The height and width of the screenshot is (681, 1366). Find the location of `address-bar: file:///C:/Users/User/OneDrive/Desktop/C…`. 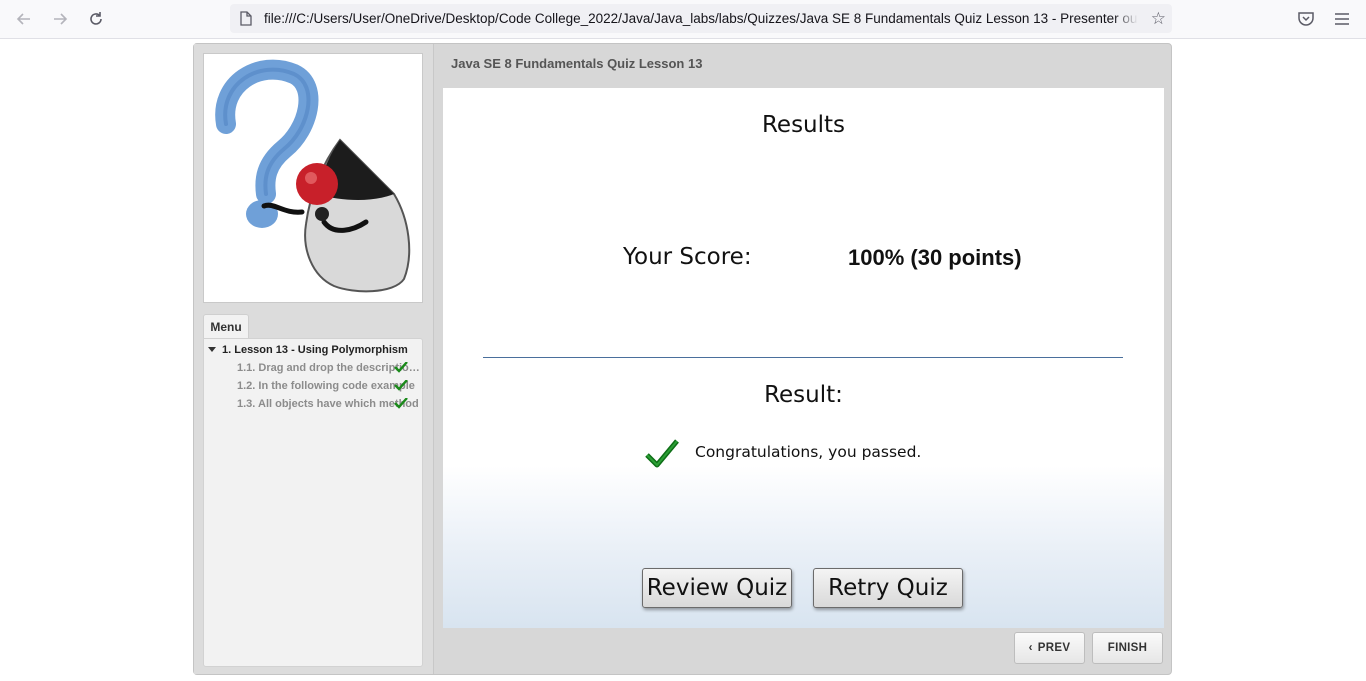

address-bar: file:///C:/Users/User/OneDrive/Desktop/C… is located at coordinates (701, 18).